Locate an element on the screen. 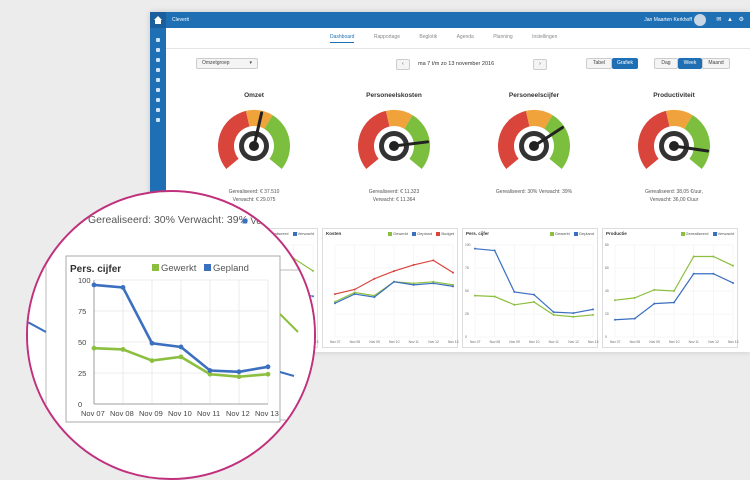  gauge-expected-productiviteit: Verwacht: 36,00 €/uur is located at coordinates (674, 200).